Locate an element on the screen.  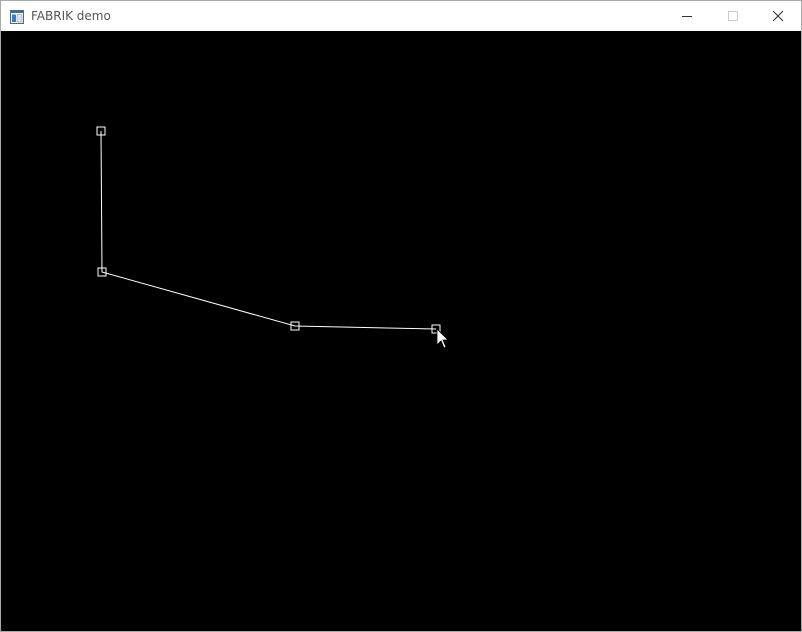
close-button is located at coordinates (778, 16).